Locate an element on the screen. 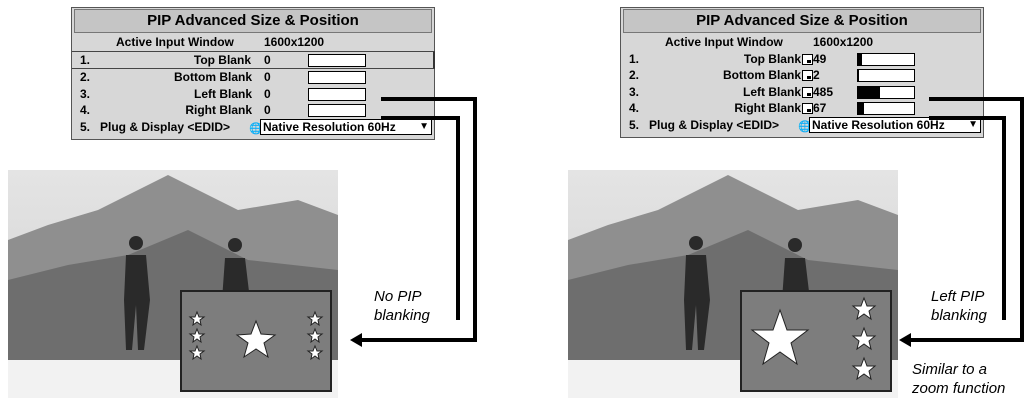 The image size is (1028, 401). menu-row-bottom-blank: 2. Bottom Blank 0 is located at coordinates (253, 77).